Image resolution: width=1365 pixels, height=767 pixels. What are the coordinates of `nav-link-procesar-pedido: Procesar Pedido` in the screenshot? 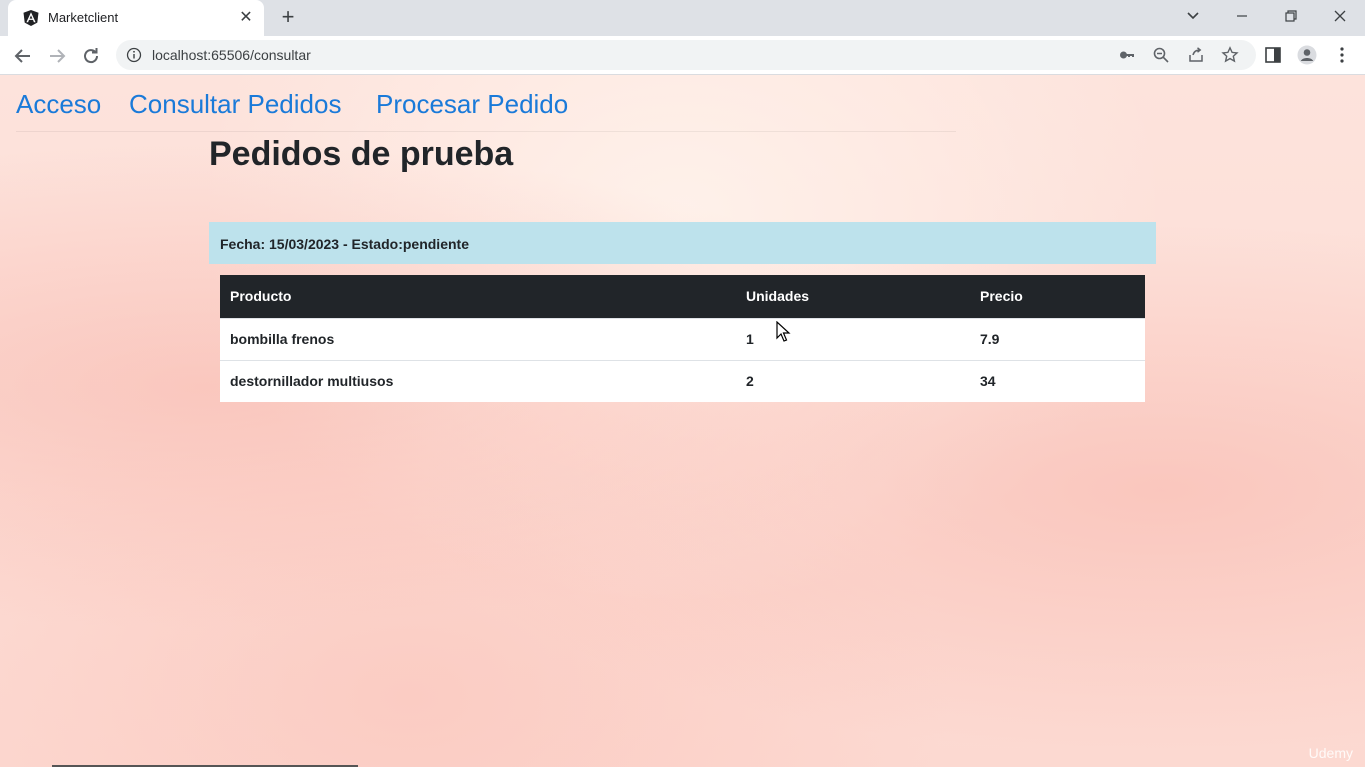 It's located at (472, 104).